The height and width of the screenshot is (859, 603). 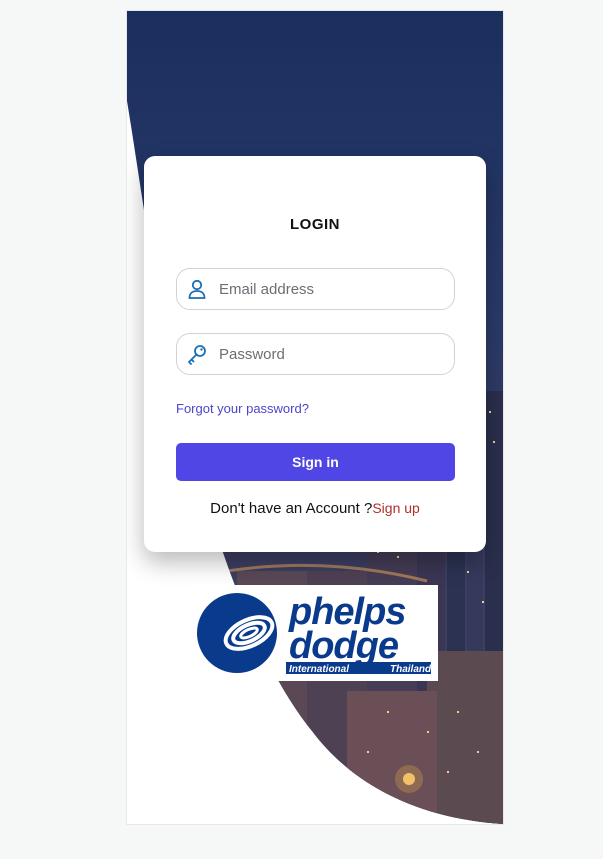 I want to click on phelps-dodge-logo: phelps dodge International Thailand, so click(x=317, y=633).